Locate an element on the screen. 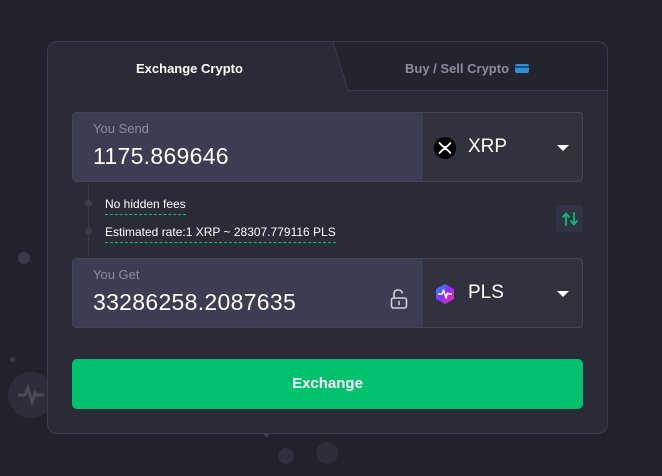  tab-exchange-crypto: Exchange Crypto is located at coordinates (189, 68).